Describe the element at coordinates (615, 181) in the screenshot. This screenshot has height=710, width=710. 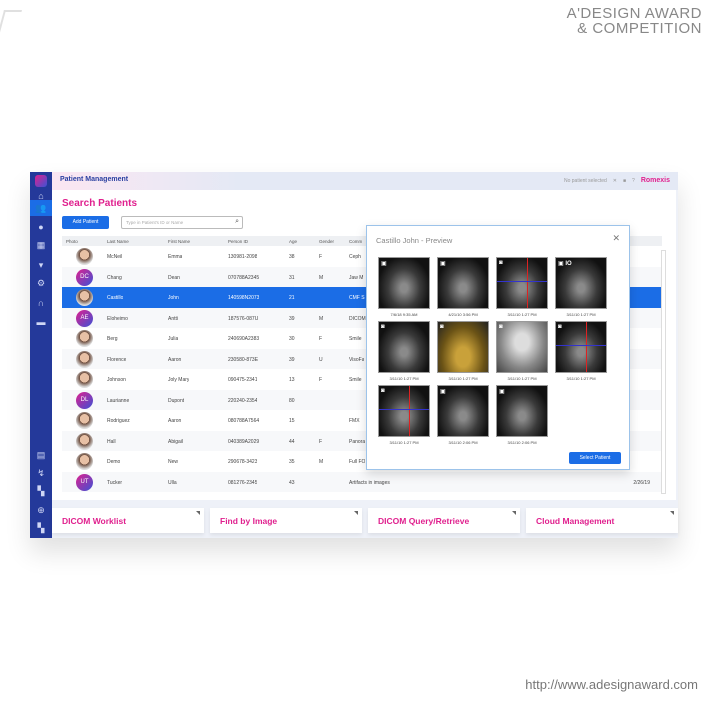
I see `close-icon: ✕` at that location.